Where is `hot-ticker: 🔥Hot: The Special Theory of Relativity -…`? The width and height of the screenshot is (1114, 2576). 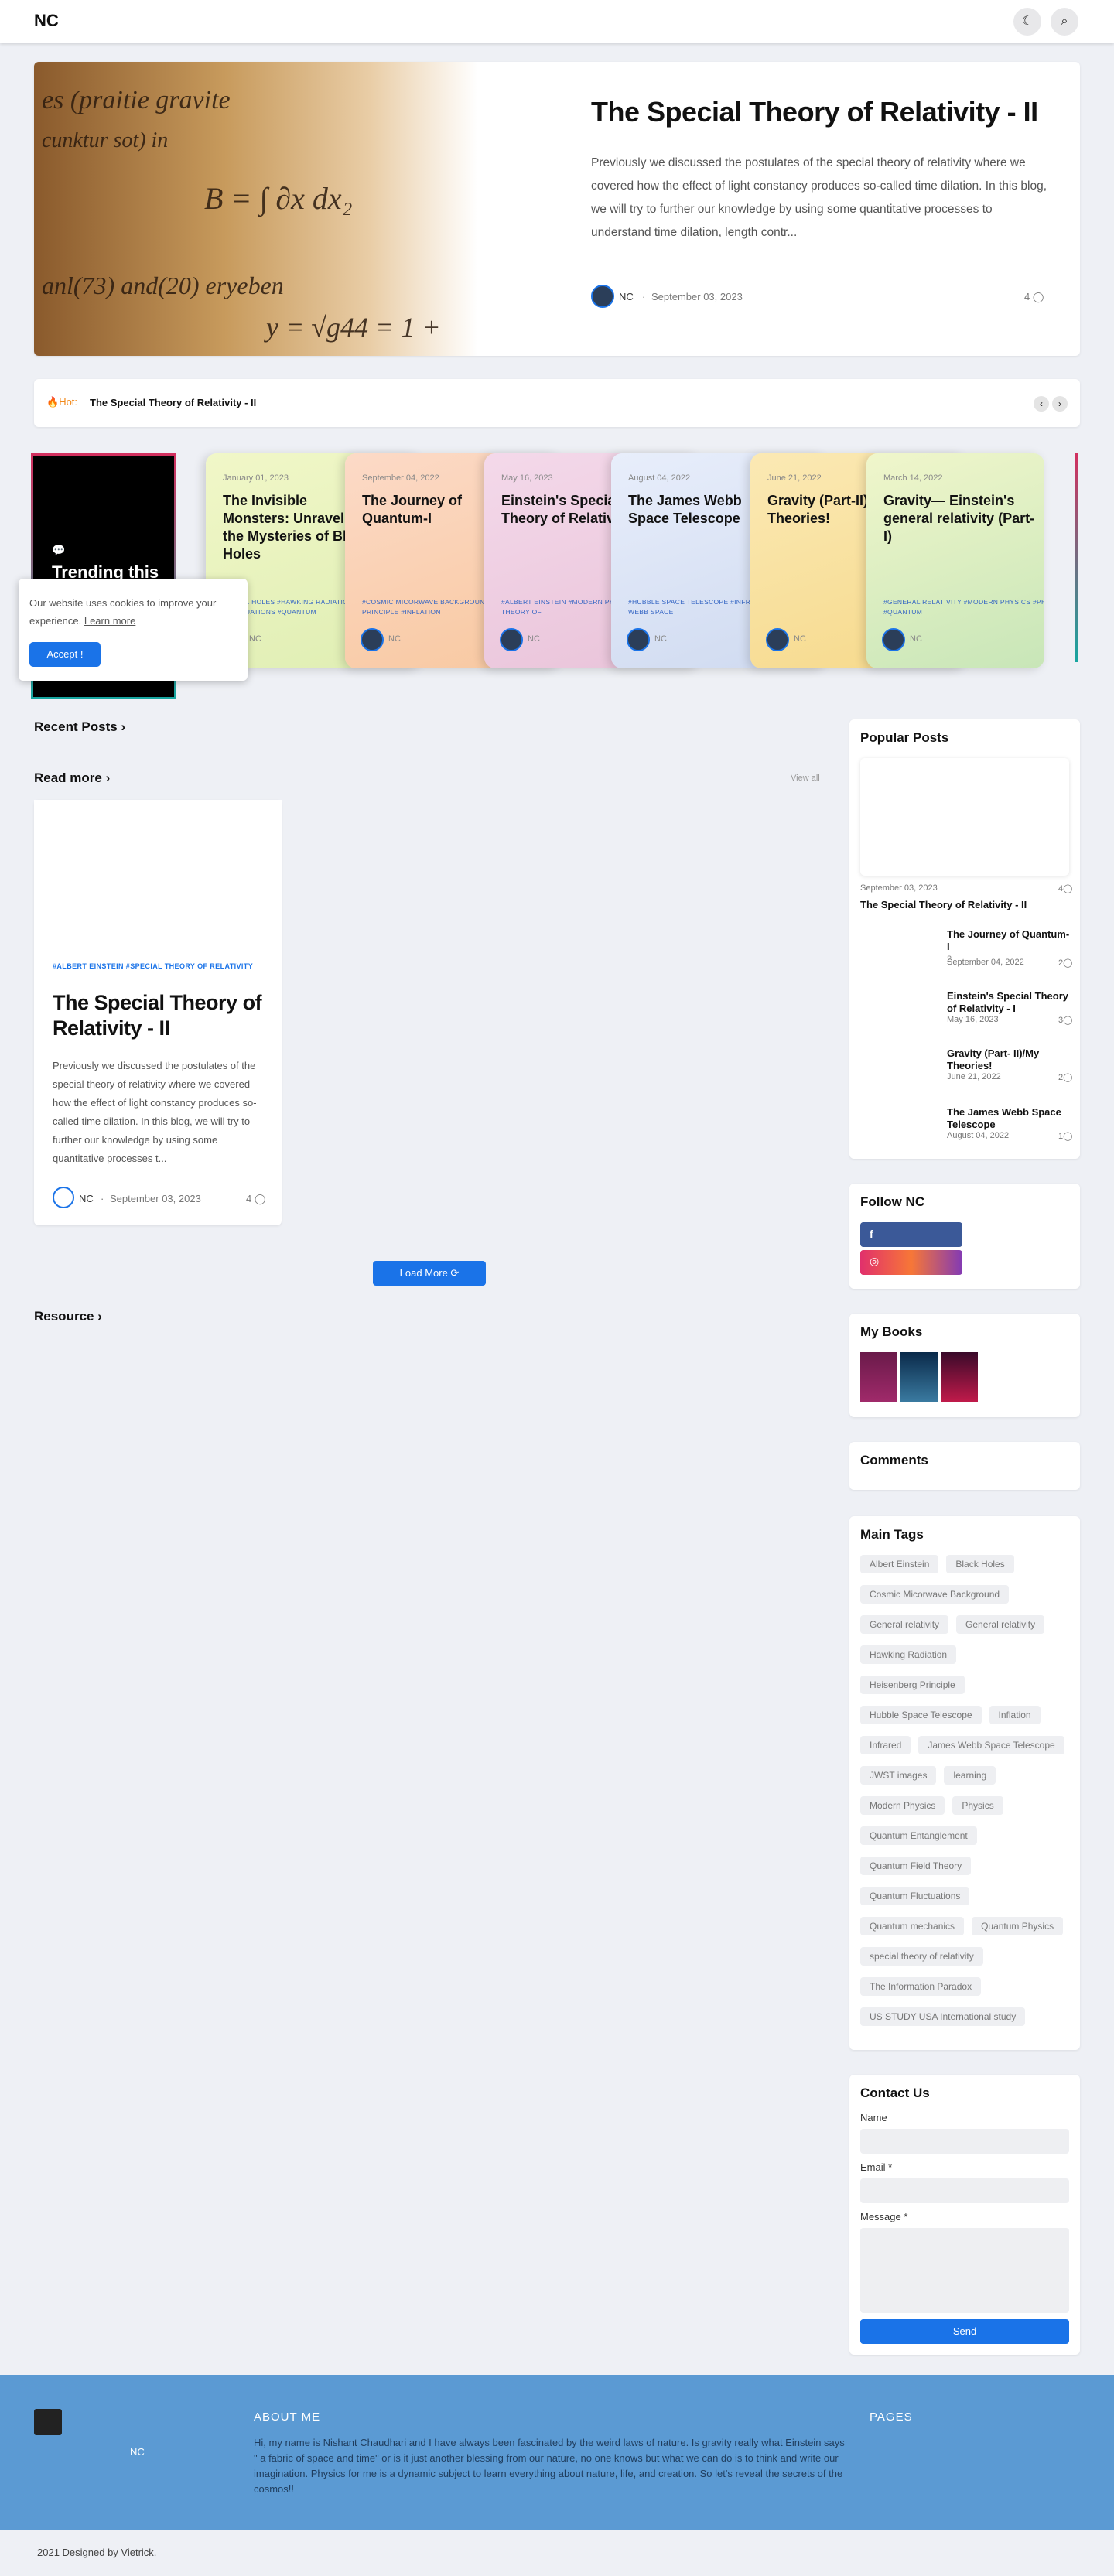 hot-ticker: 🔥Hot: The Special Theory of Relativity -… is located at coordinates (557, 403).